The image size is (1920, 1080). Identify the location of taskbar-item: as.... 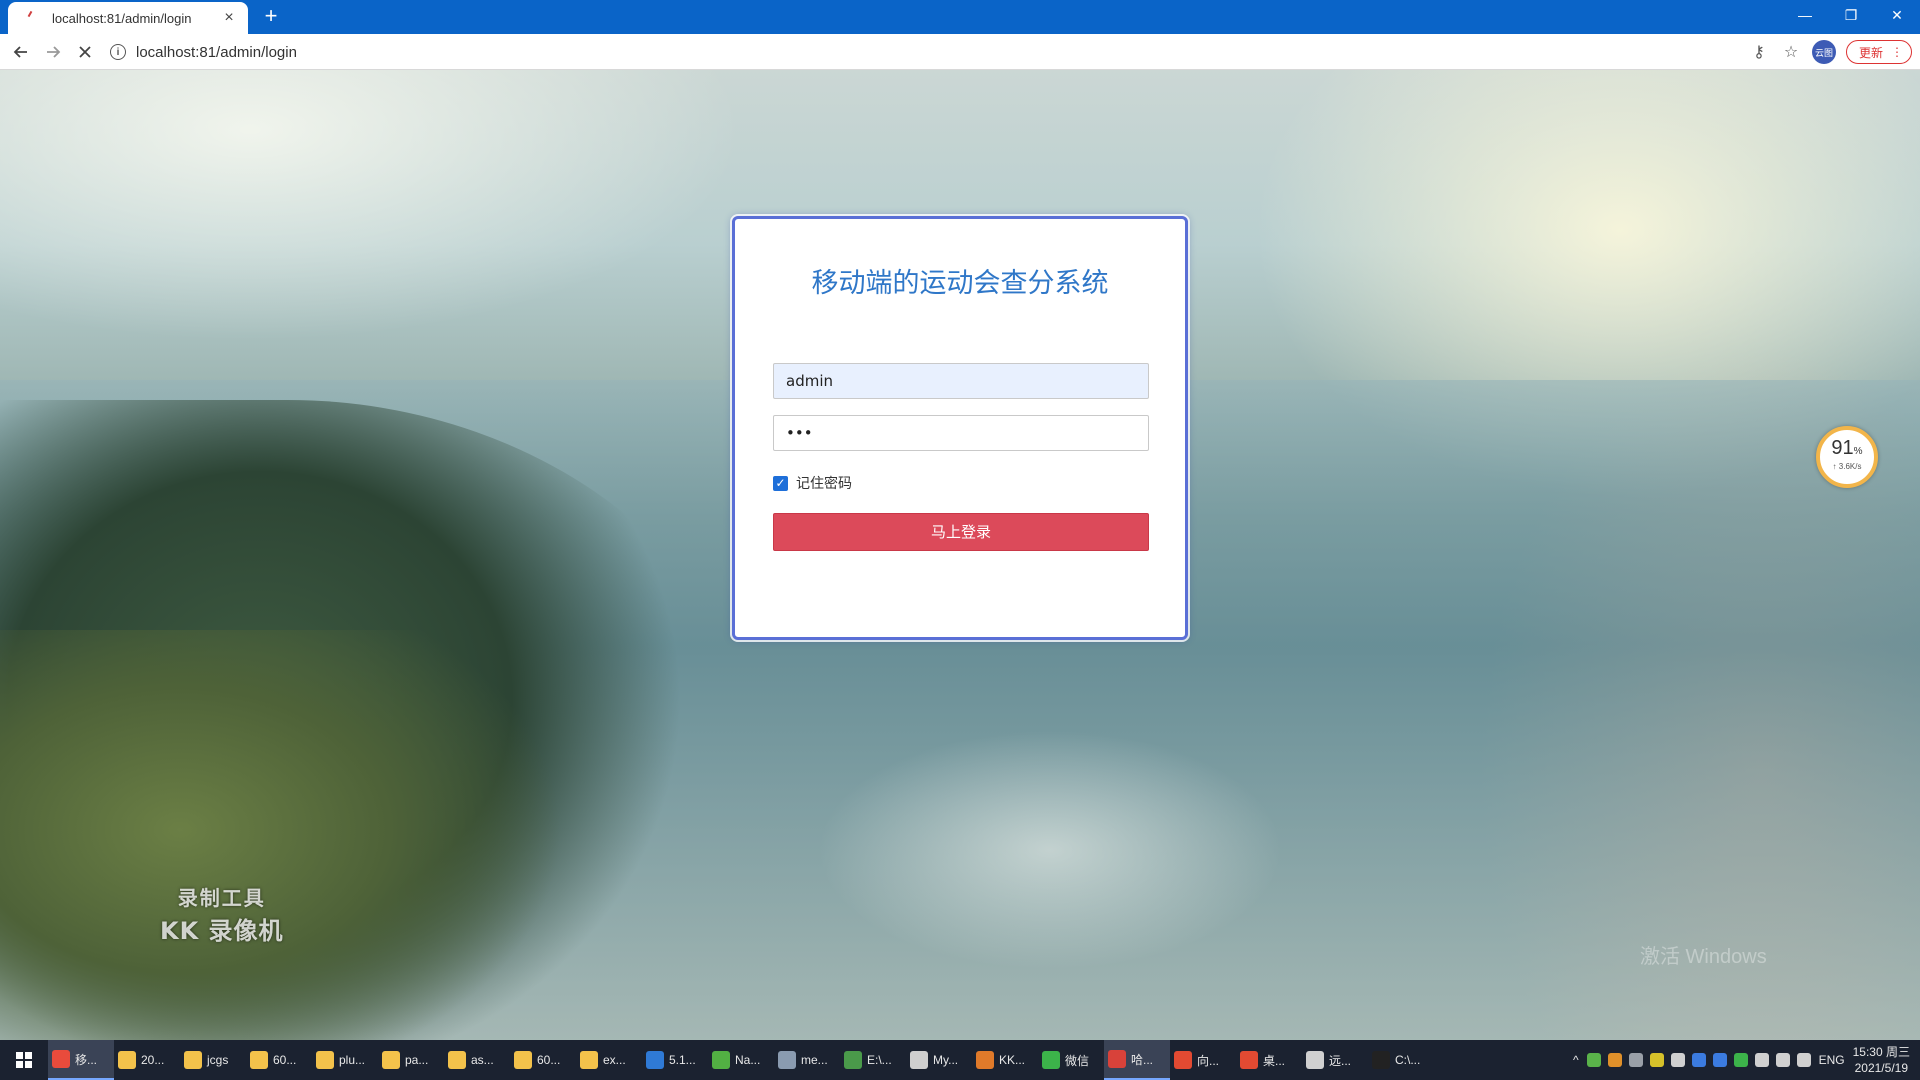
(477, 1060).